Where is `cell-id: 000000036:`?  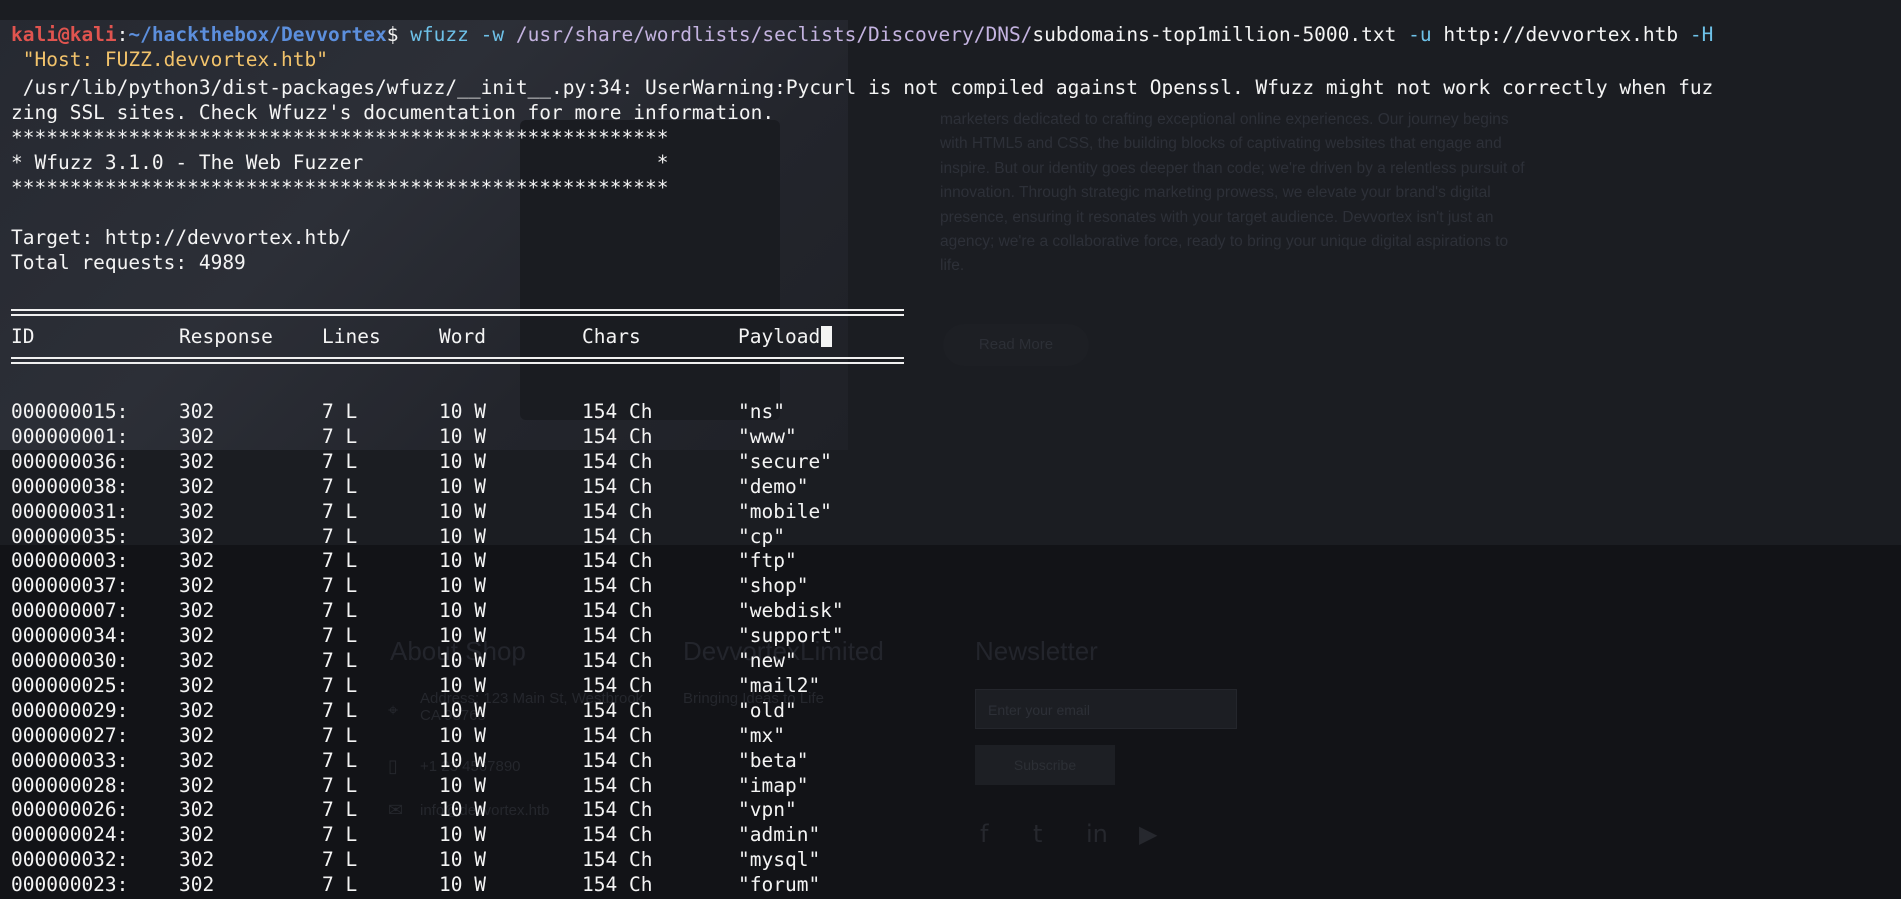 cell-id: 000000036: is located at coordinates (70, 461).